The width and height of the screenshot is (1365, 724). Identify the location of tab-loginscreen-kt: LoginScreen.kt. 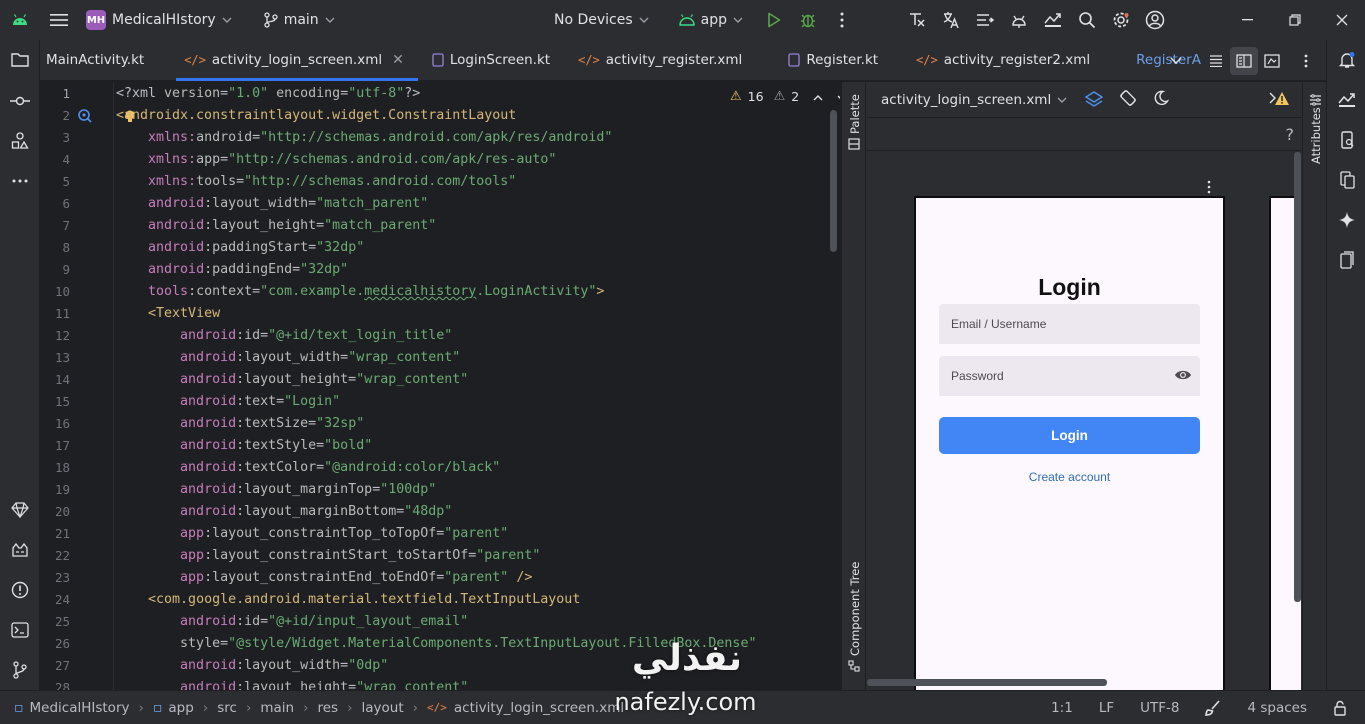
(491, 60).